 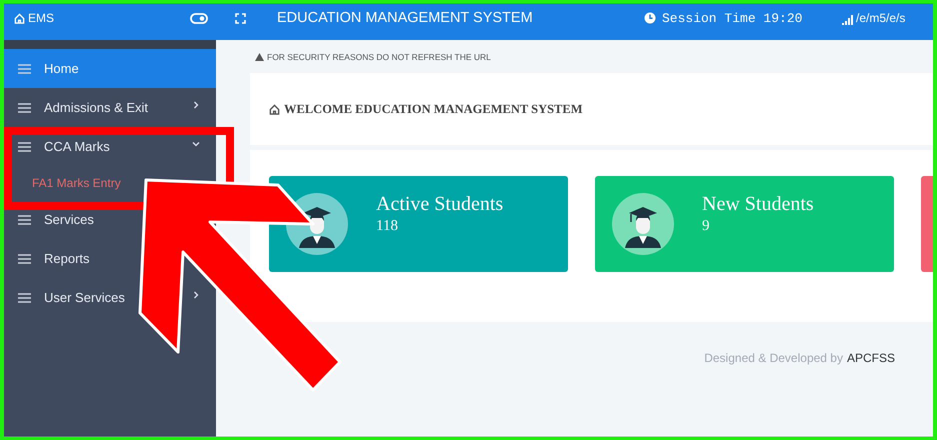 What do you see at coordinates (732, 18) in the screenshot?
I see `session-time: Session Time 19:20` at bounding box center [732, 18].